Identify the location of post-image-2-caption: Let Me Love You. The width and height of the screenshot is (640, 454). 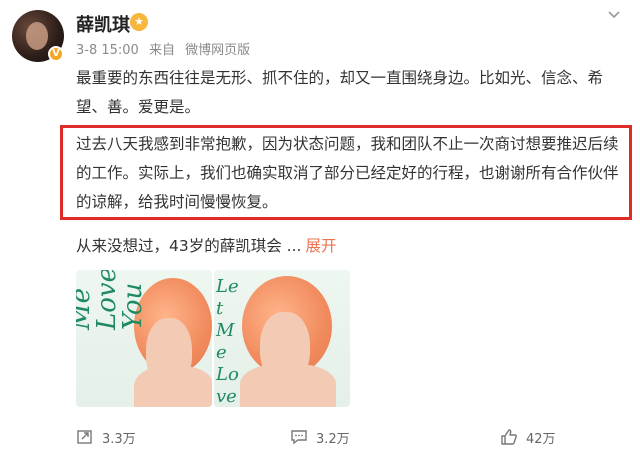
(227, 341).